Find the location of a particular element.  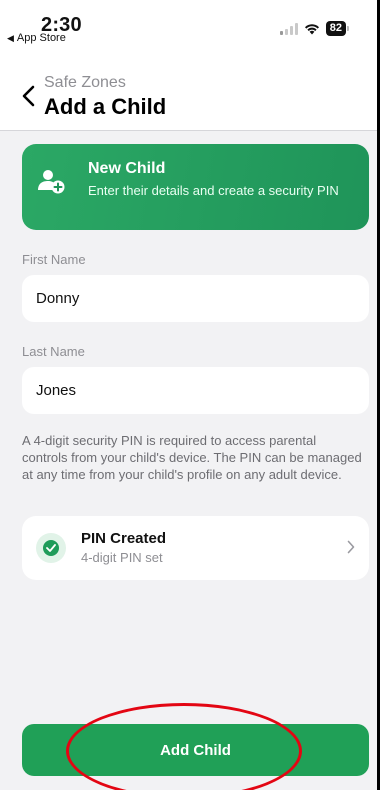

first-name-label: First Name is located at coordinates (54, 259).